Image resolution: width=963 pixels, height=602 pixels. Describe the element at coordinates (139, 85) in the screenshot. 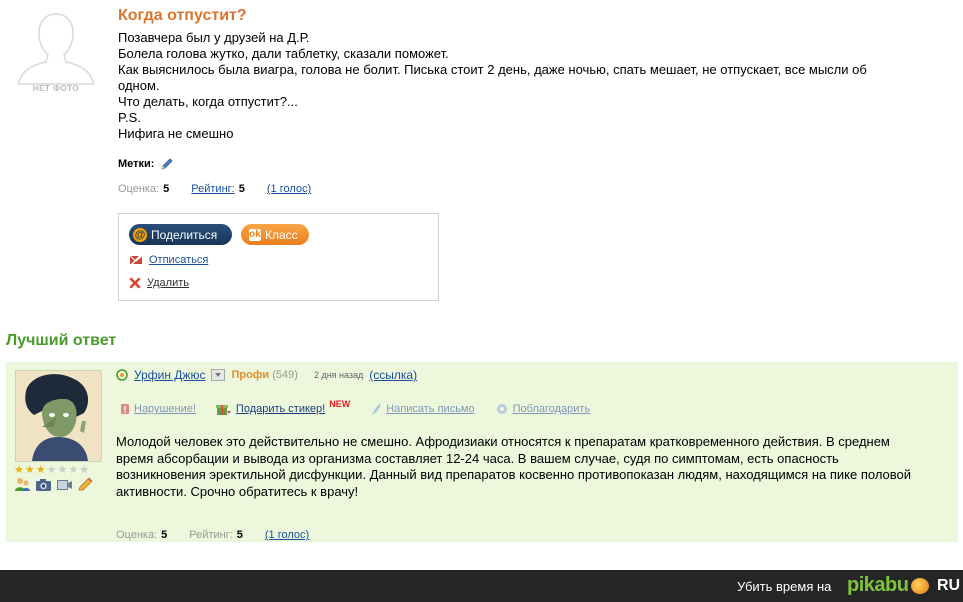

I see `question-line: одном.` at that location.